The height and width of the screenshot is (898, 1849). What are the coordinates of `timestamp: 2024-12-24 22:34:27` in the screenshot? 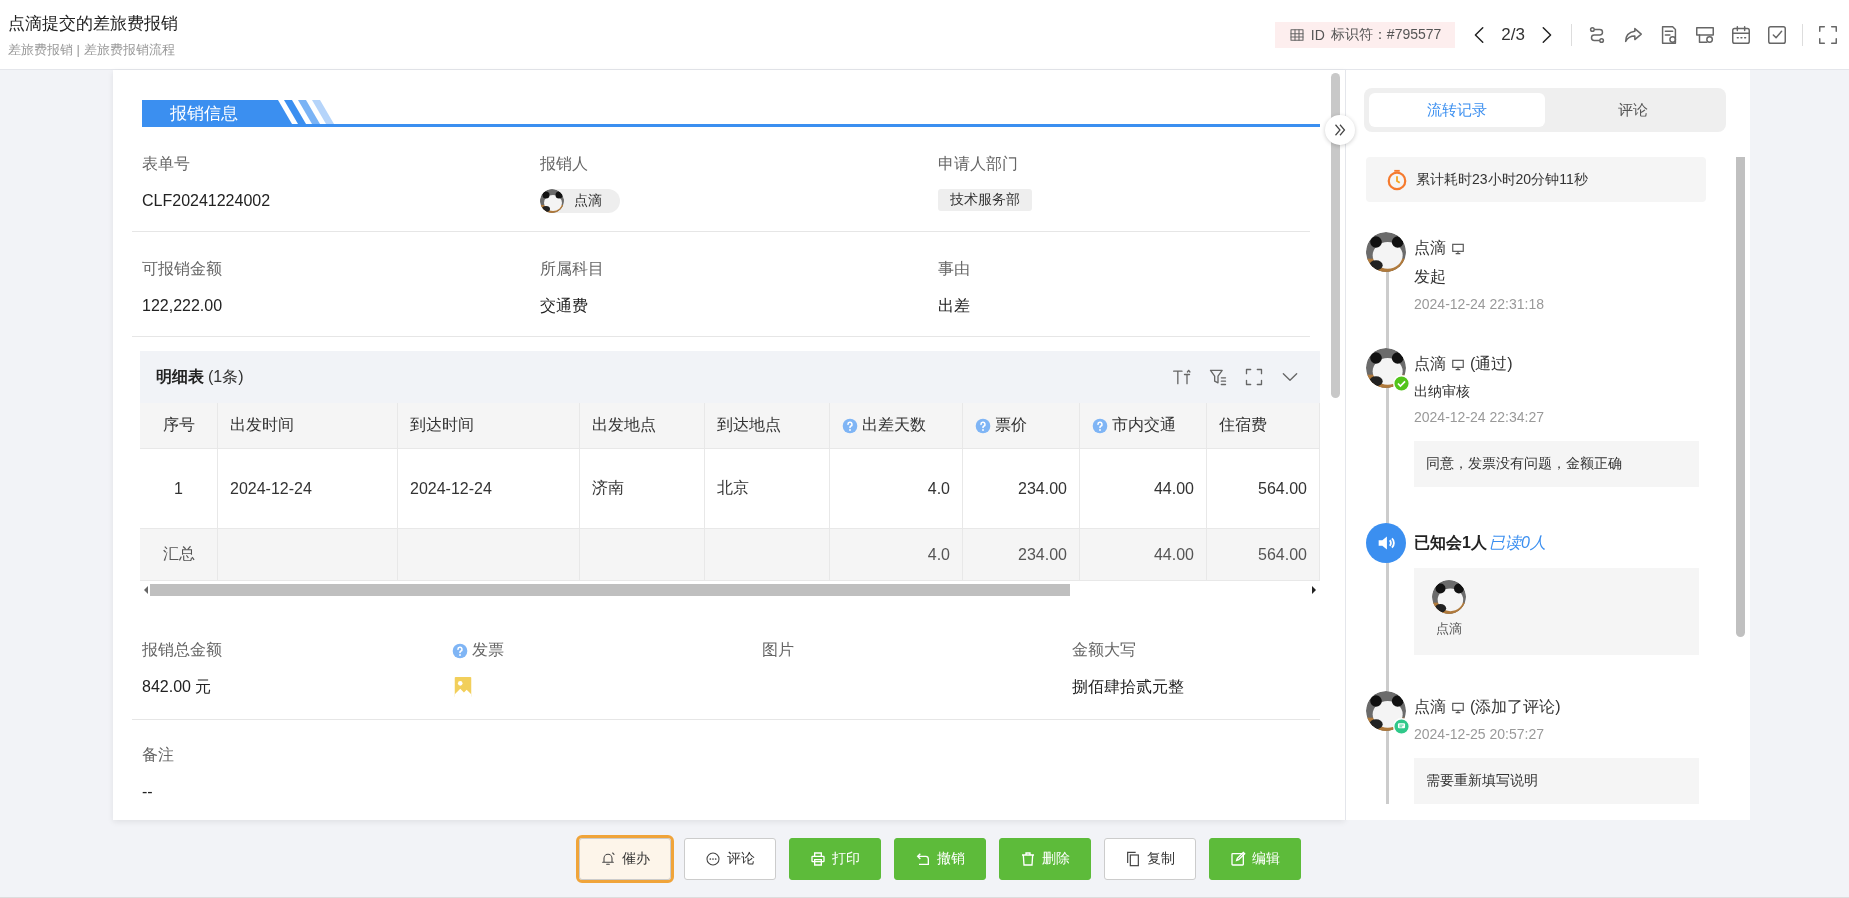 It's located at (1479, 417).